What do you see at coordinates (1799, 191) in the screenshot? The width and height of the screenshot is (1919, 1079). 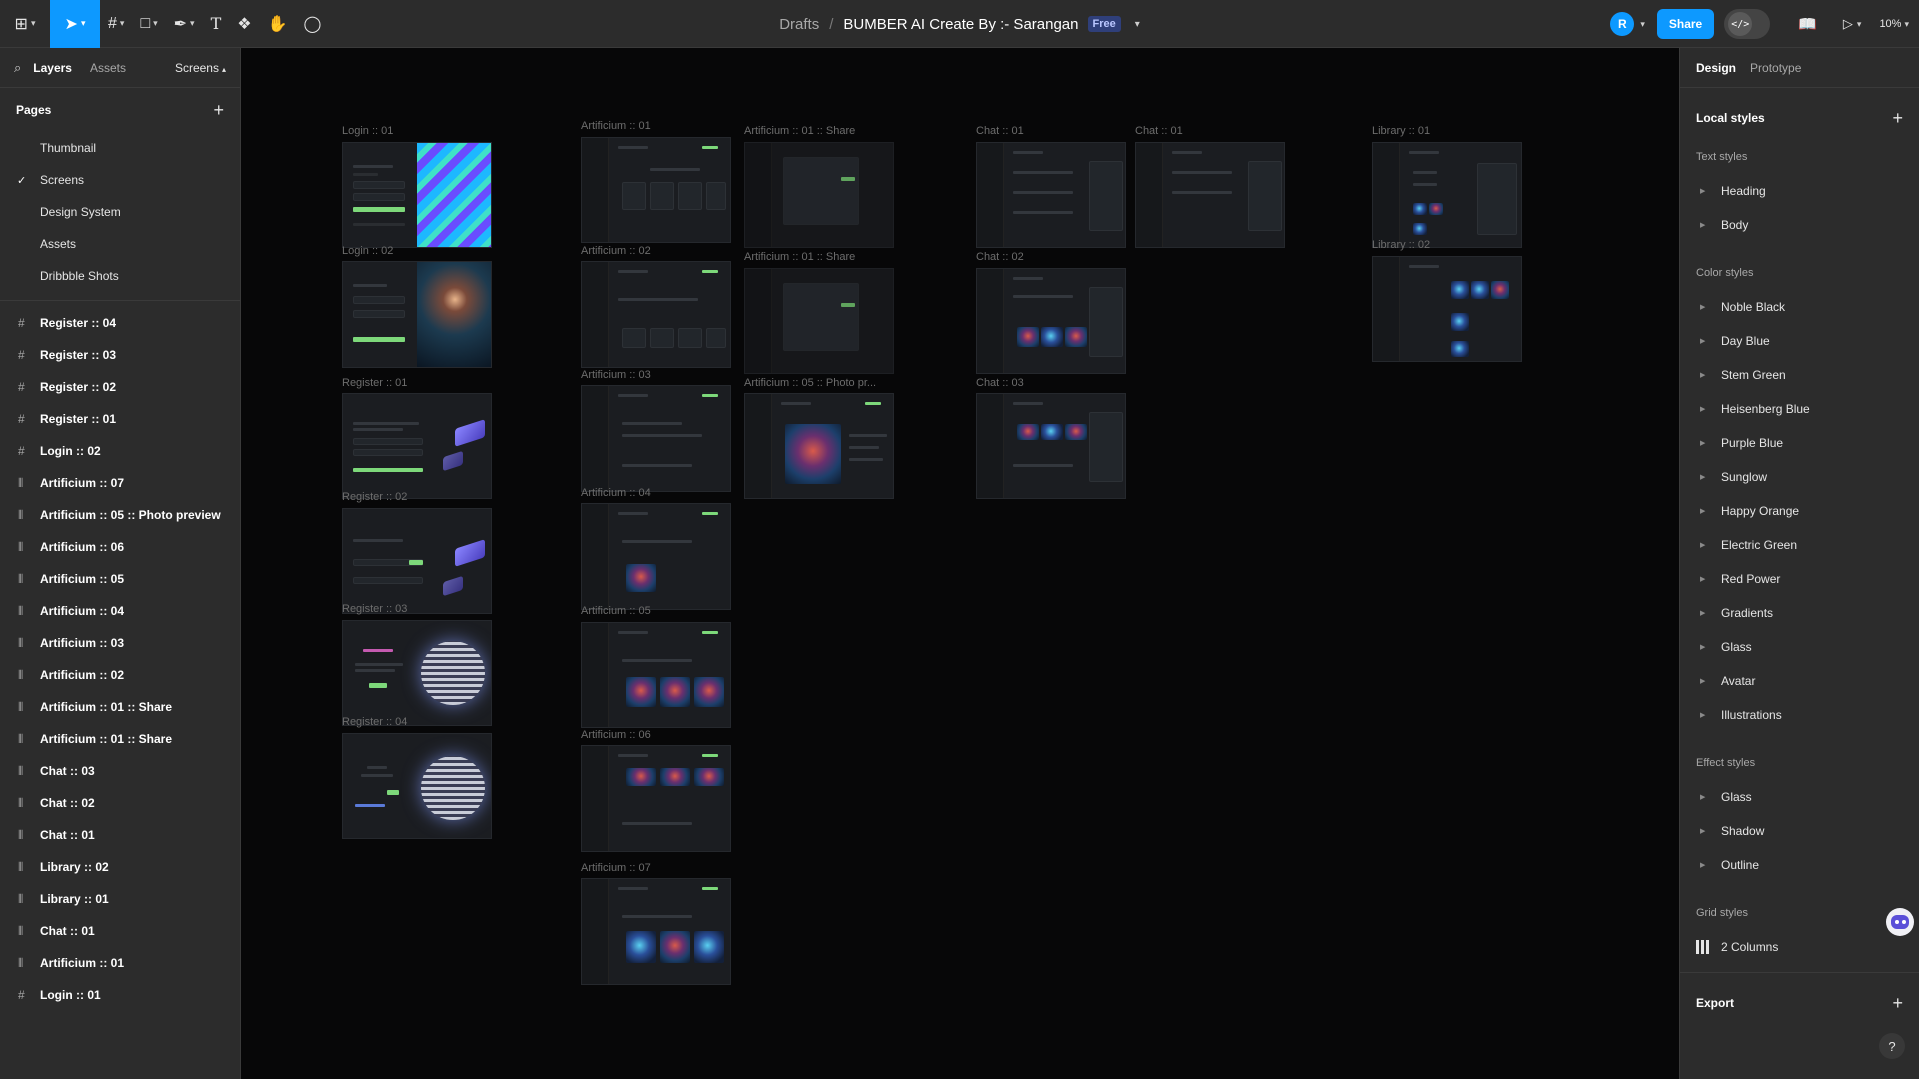 I see `text-style-item: ▶ Heading` at bounding box center [1799, 191].